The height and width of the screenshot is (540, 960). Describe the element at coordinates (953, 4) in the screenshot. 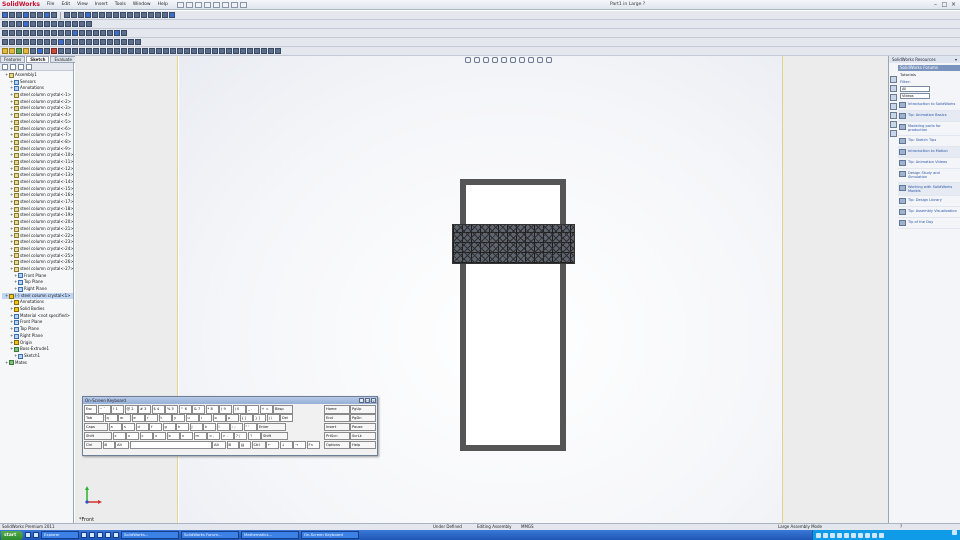

I see `close-icon: ×` at that location.